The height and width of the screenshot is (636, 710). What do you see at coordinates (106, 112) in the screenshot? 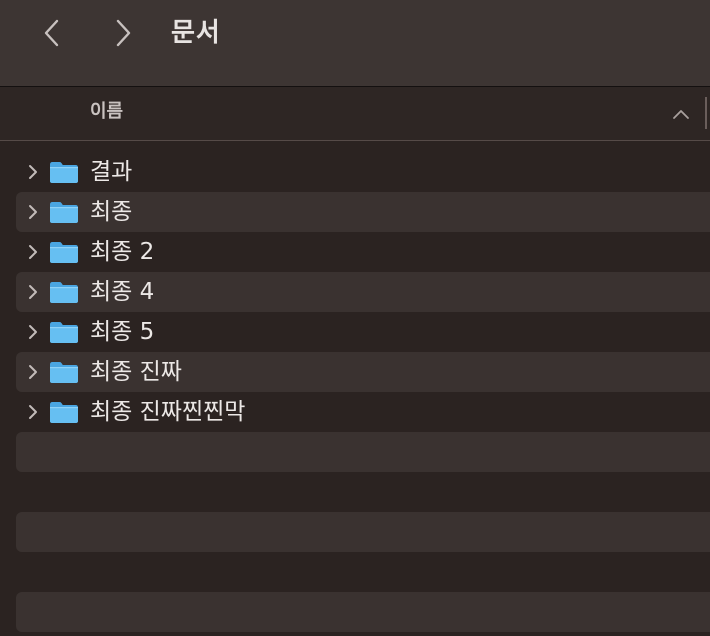
I see `column-header-name: 이름` at bounding box center [106, 112].